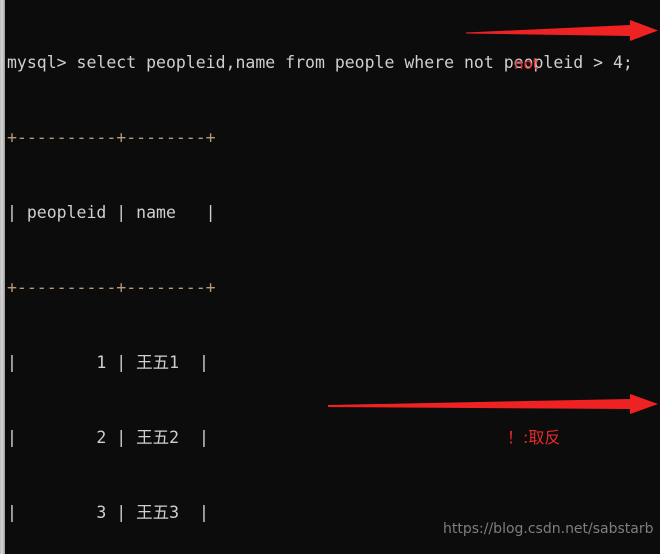  Describe the element at coordinates (534, 437) in the screenshot. I see `annotation-bang: ！:取反` at that location.